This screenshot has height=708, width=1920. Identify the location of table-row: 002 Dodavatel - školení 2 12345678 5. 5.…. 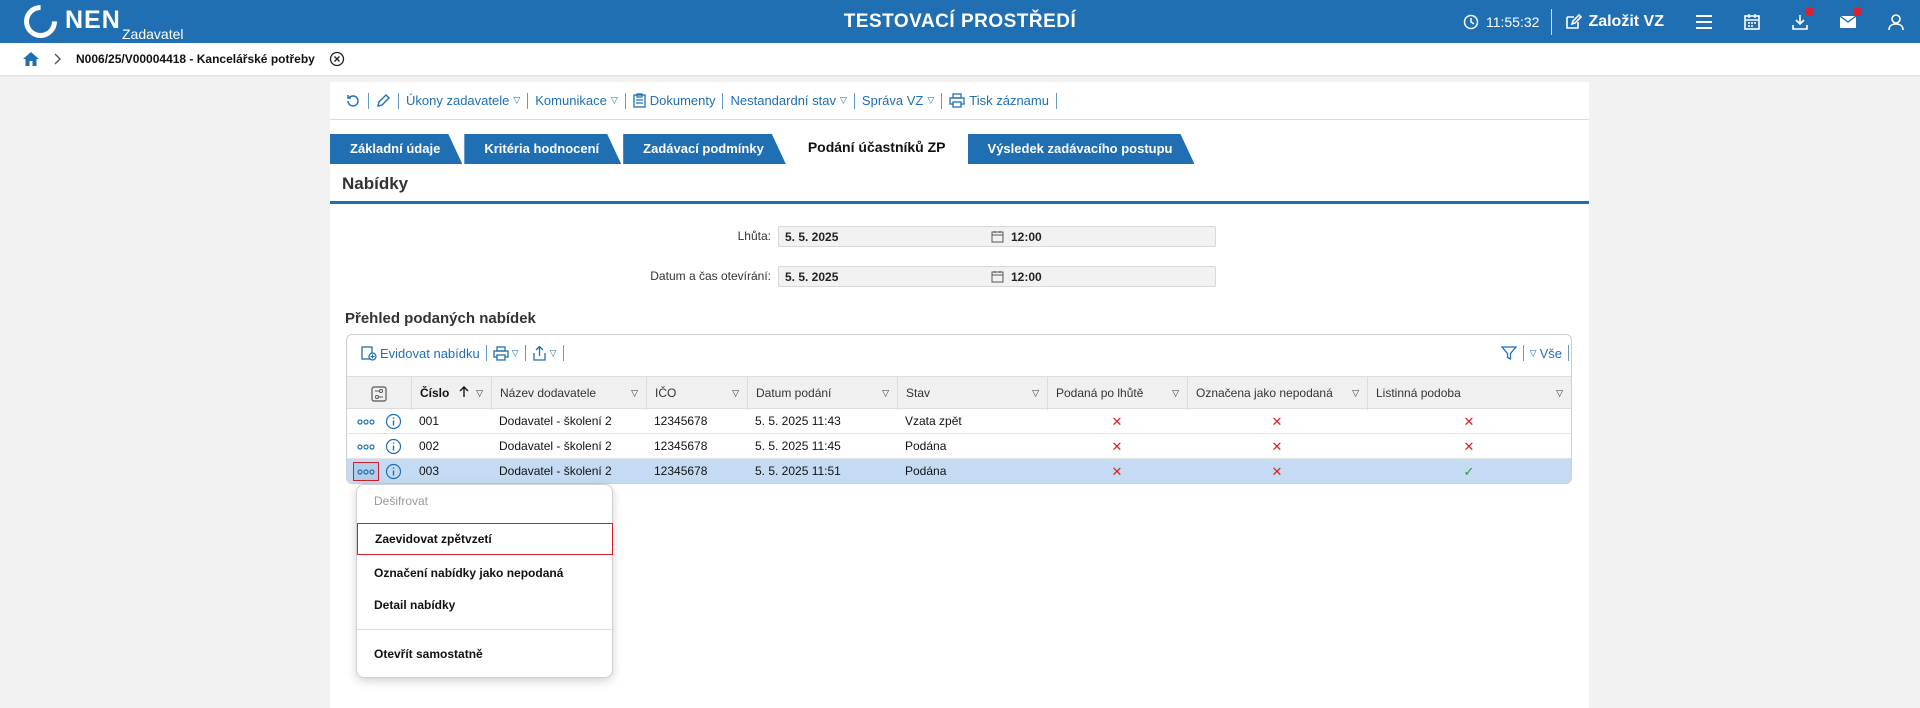
(959, 446).